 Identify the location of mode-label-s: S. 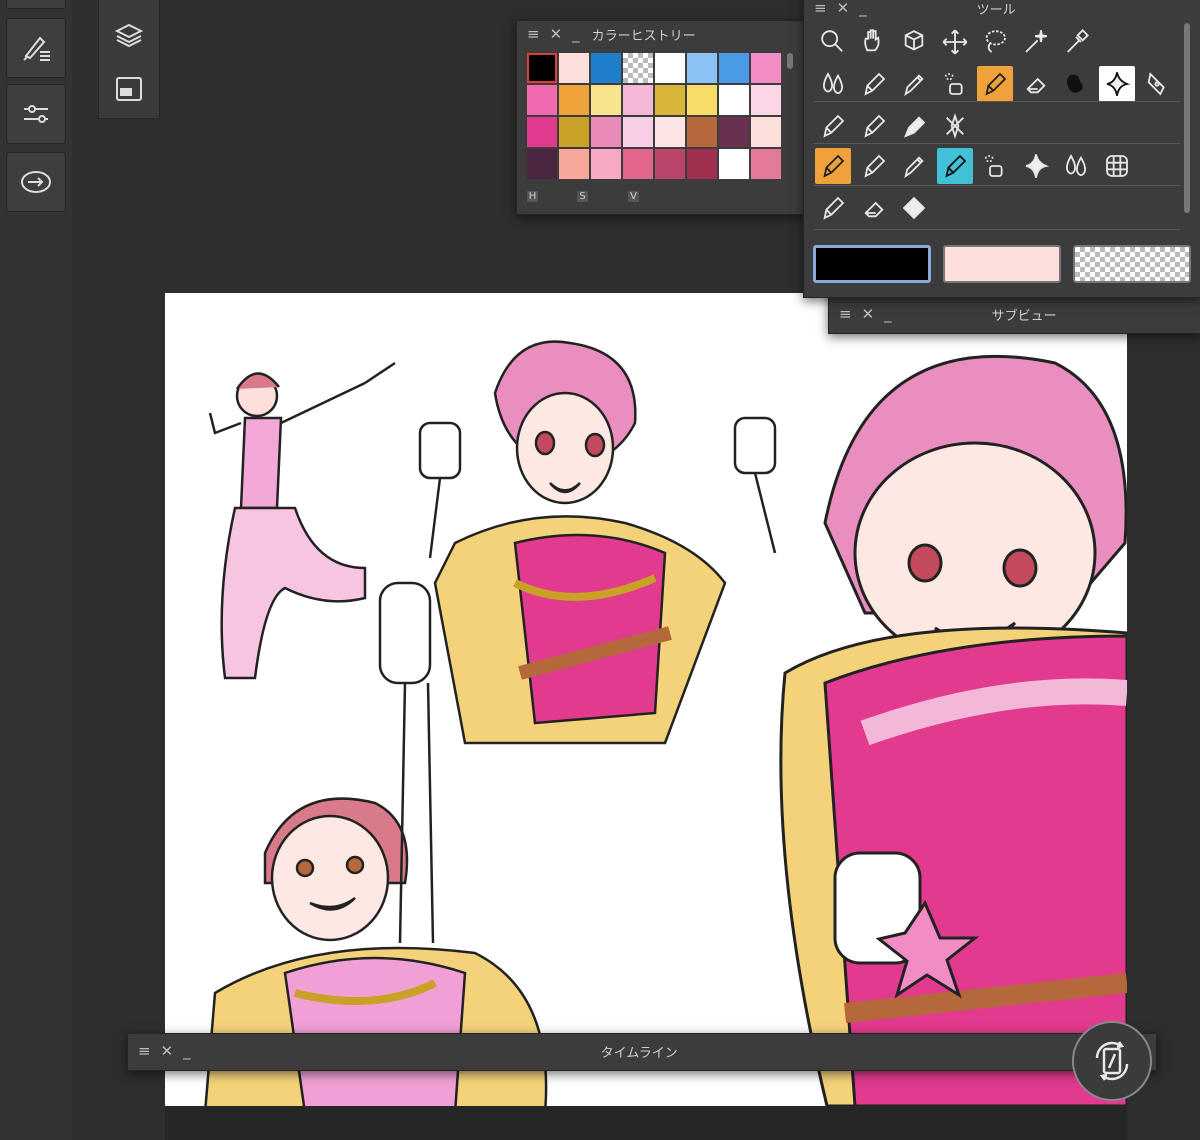
(582, 196).